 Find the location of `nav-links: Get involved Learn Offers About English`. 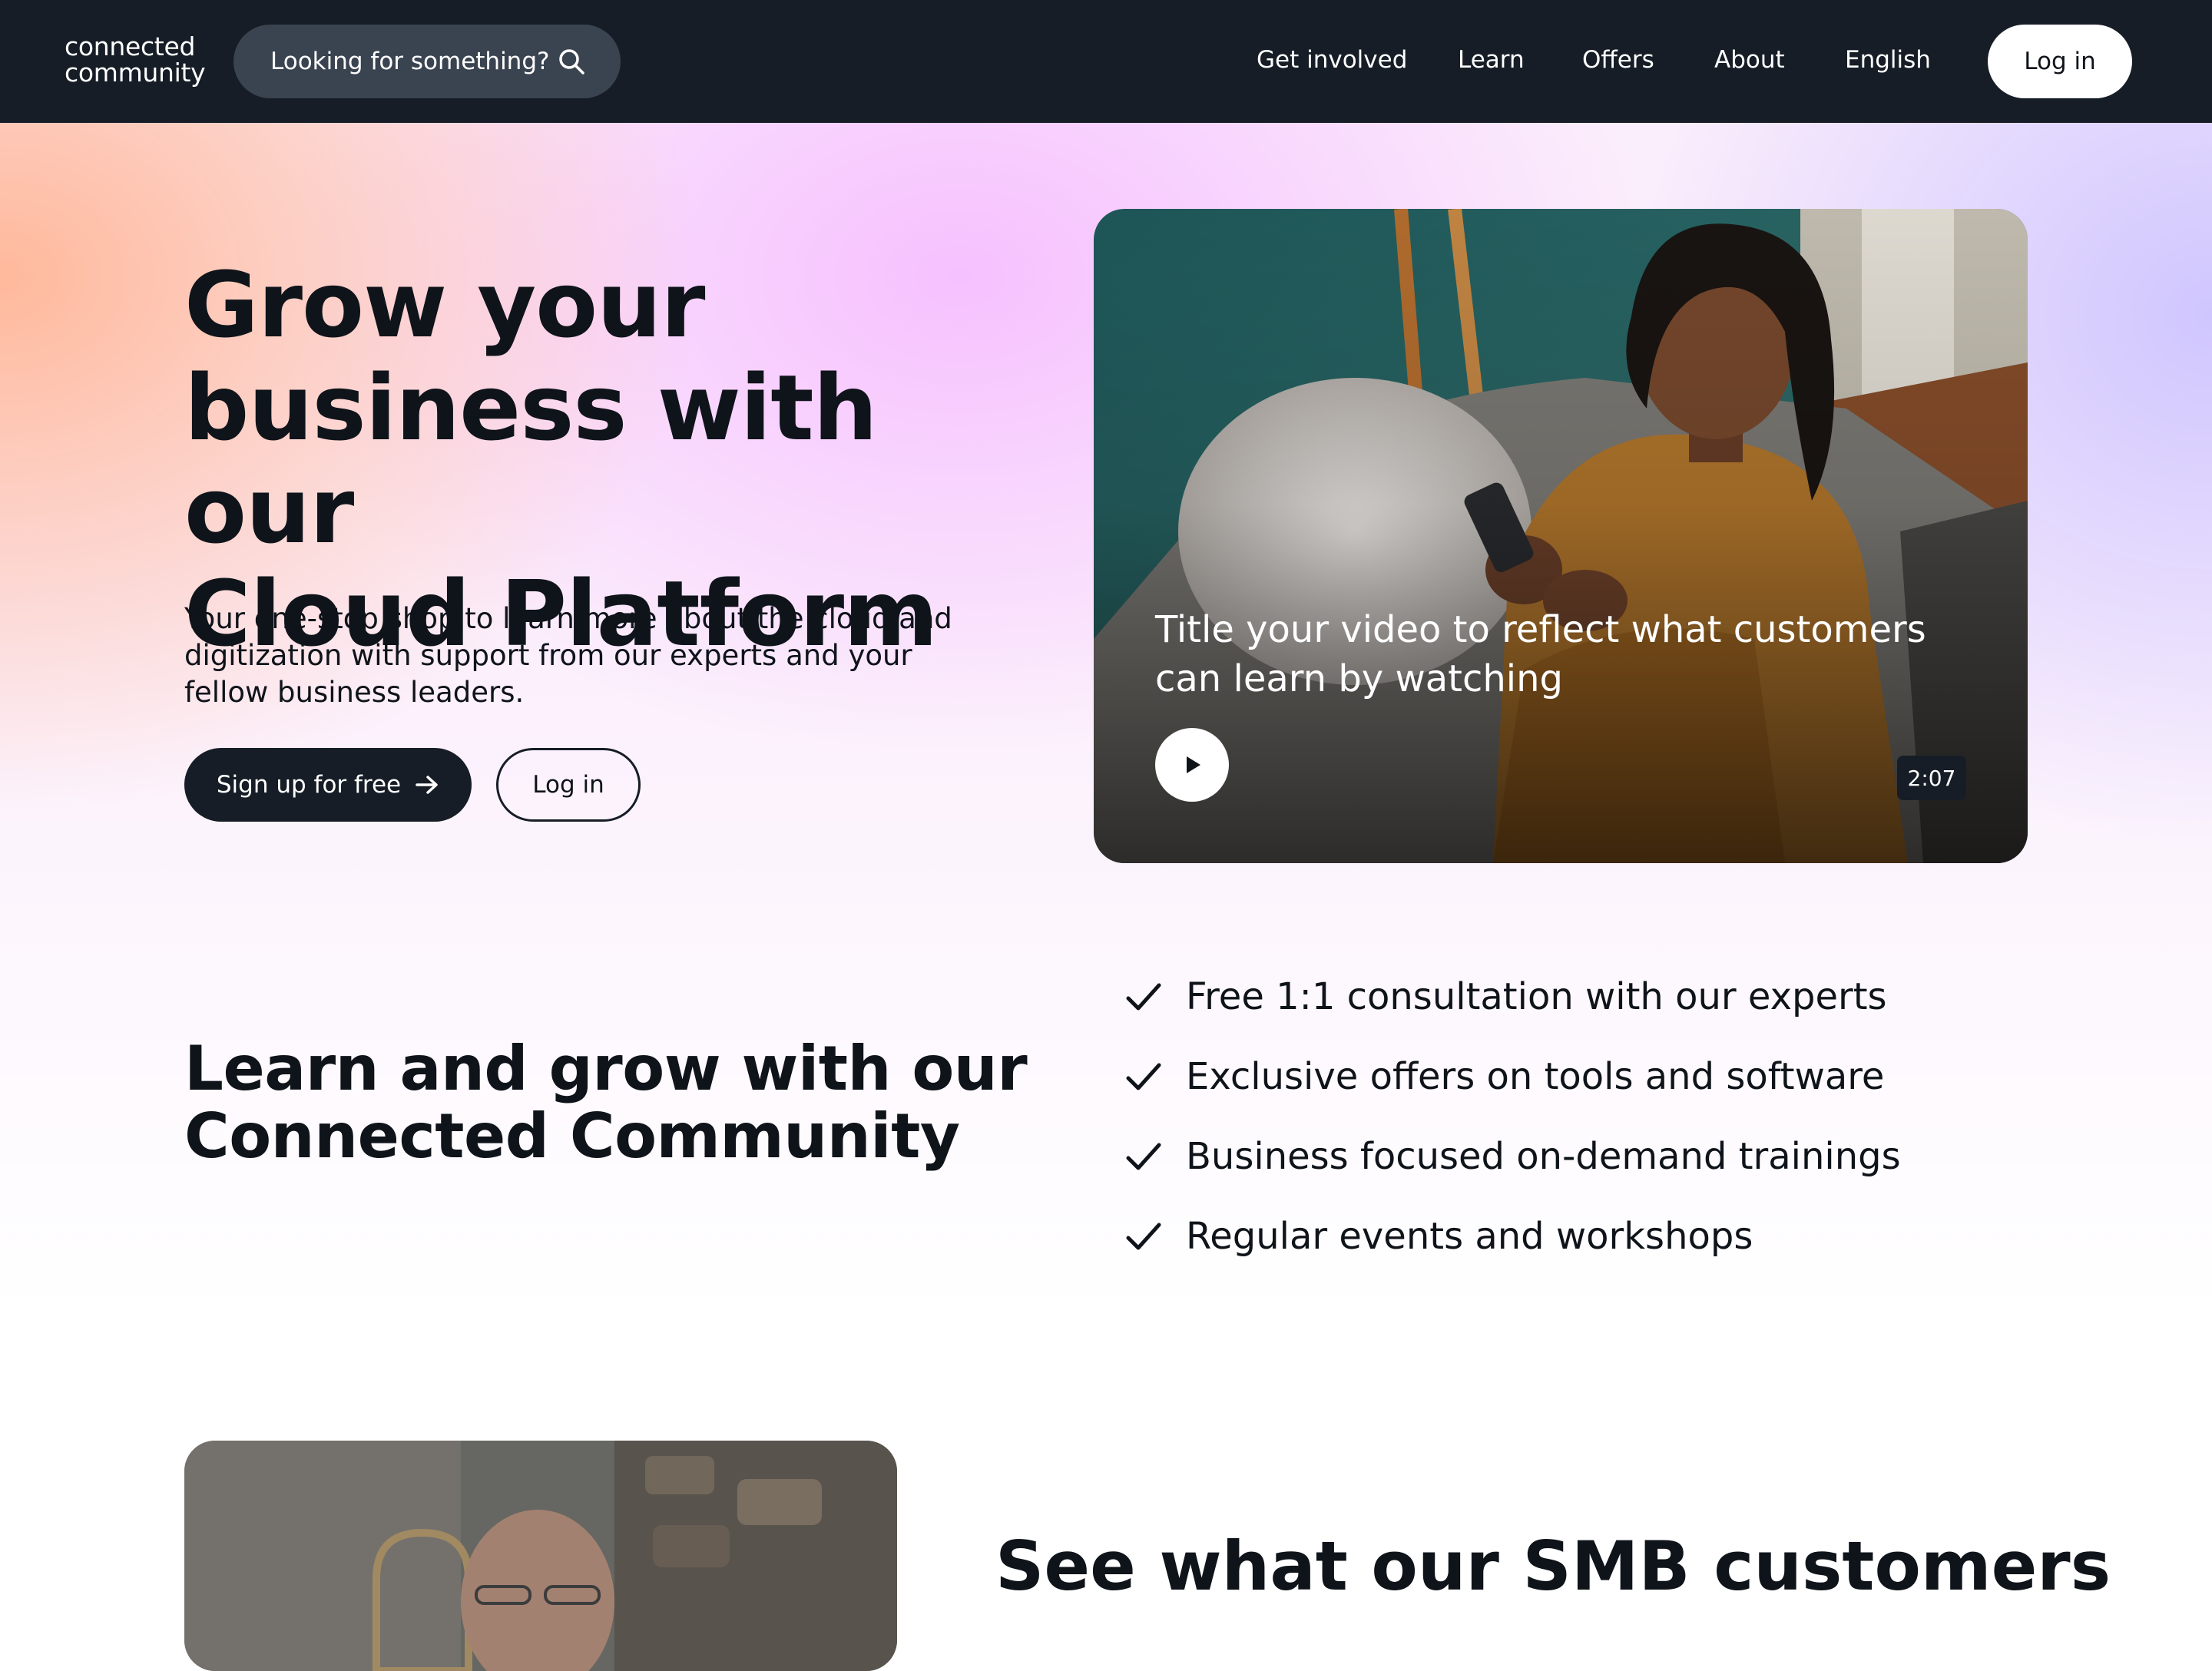

nav-links: Get involved Learn Offers About English is located at coordinates (1106, 61).